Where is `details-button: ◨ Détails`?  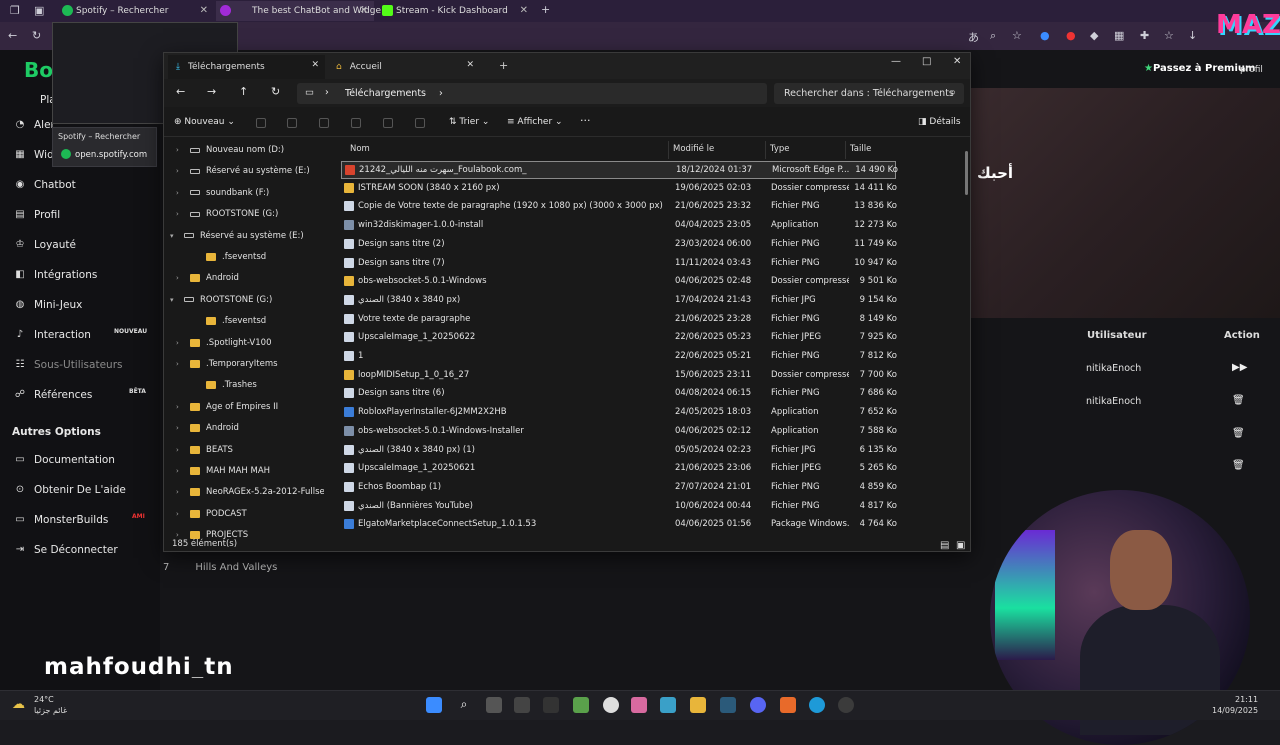
details-button: ◨ Détails is located at coordinates (939, 122).